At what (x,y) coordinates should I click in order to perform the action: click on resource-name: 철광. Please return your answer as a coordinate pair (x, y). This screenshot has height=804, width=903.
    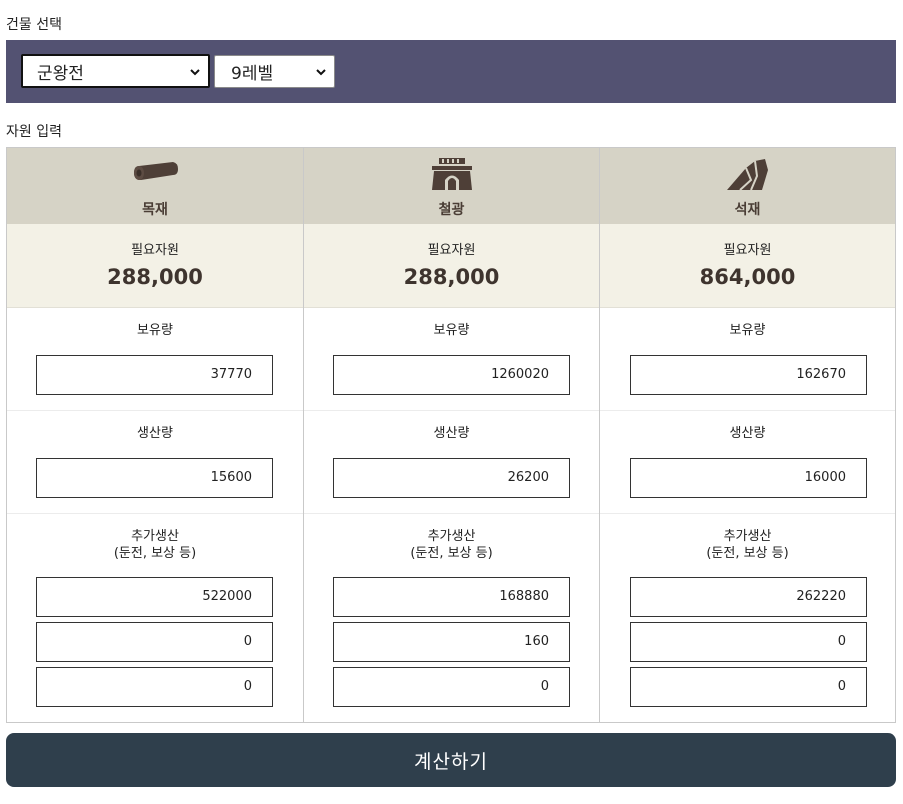
    Looking at the image, I should click on (451, 210).